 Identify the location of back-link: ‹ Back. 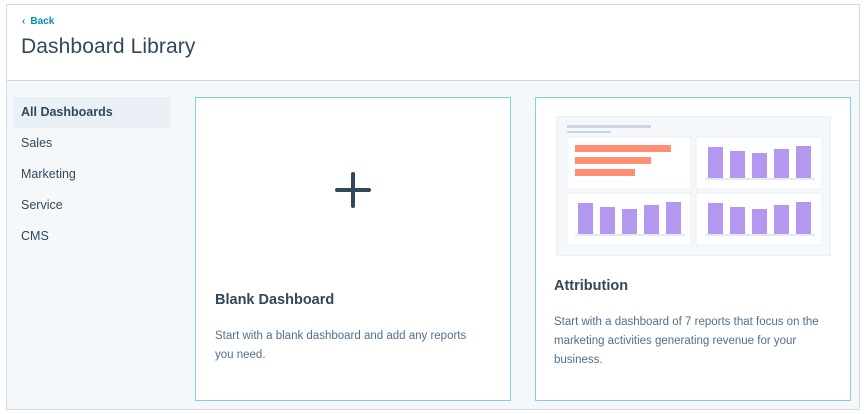
(38, 21).